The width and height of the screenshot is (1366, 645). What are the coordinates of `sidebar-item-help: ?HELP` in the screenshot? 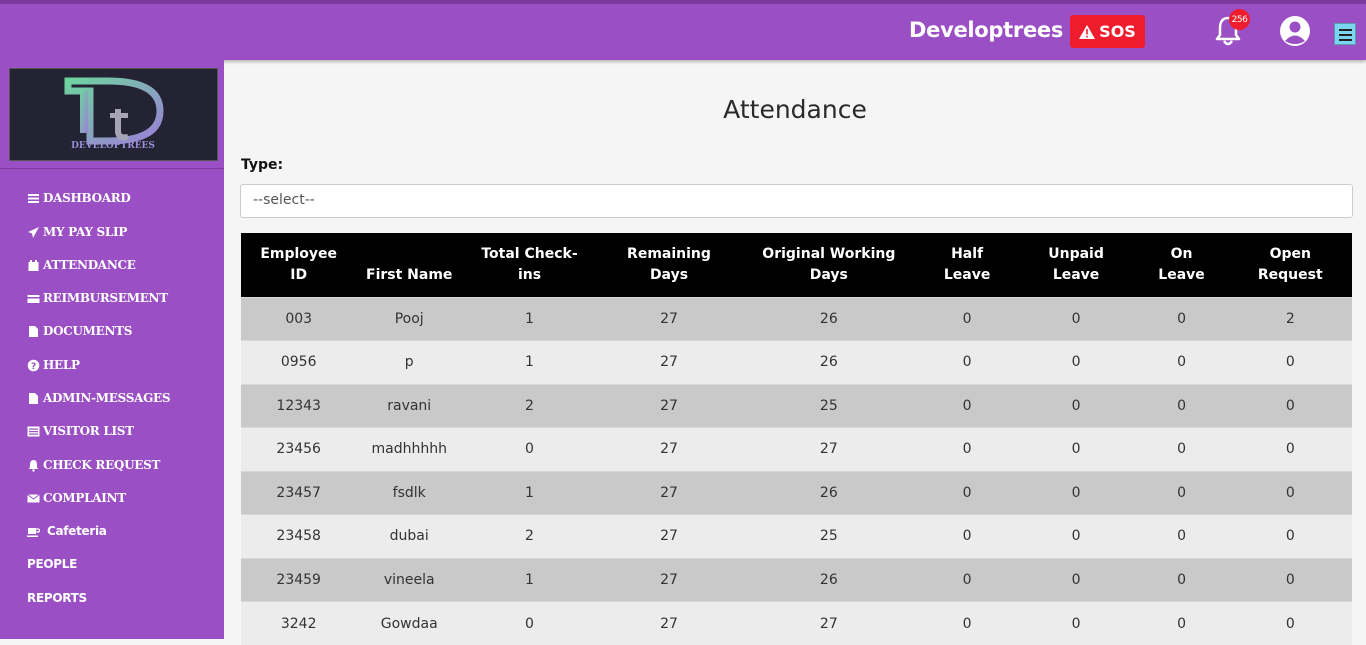 It's located at (53, 365).